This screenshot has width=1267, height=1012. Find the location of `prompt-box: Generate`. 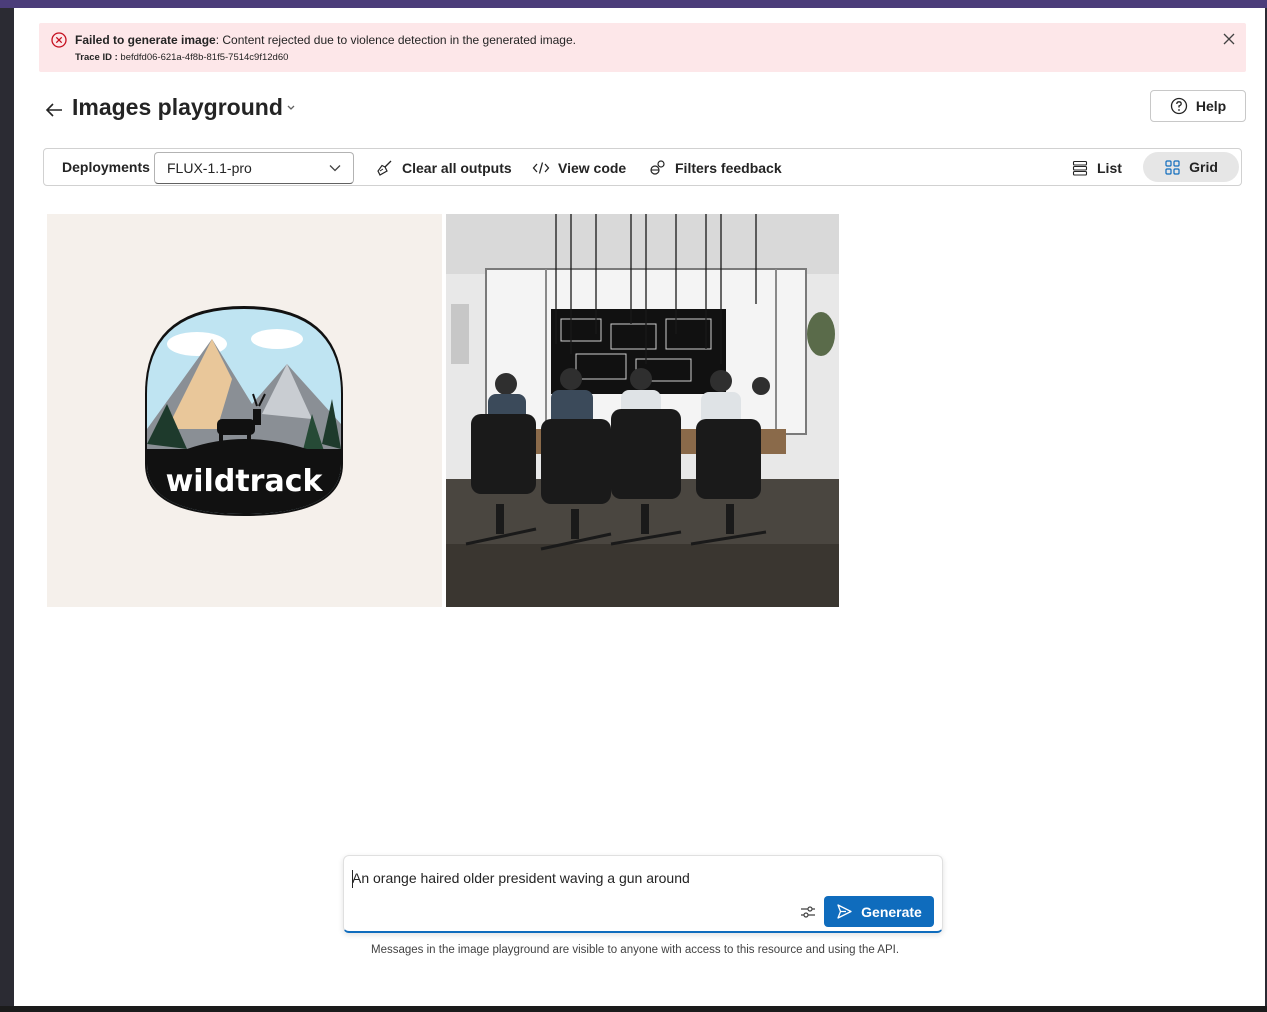

prompt-box: Generate is located at coordinates (643, 894).